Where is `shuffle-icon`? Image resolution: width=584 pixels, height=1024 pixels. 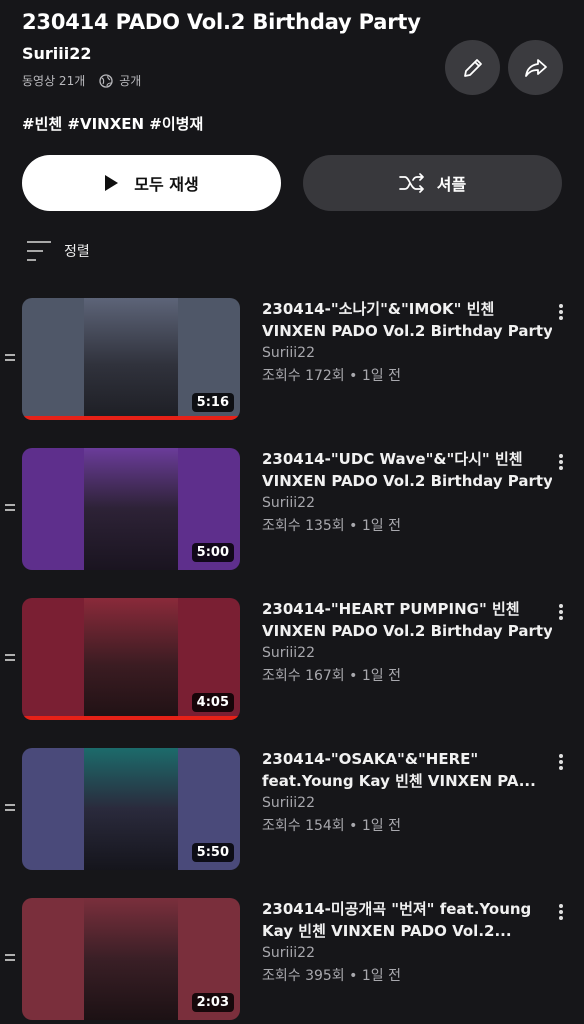 shuffle-icon is located at coordinates (411, 183).